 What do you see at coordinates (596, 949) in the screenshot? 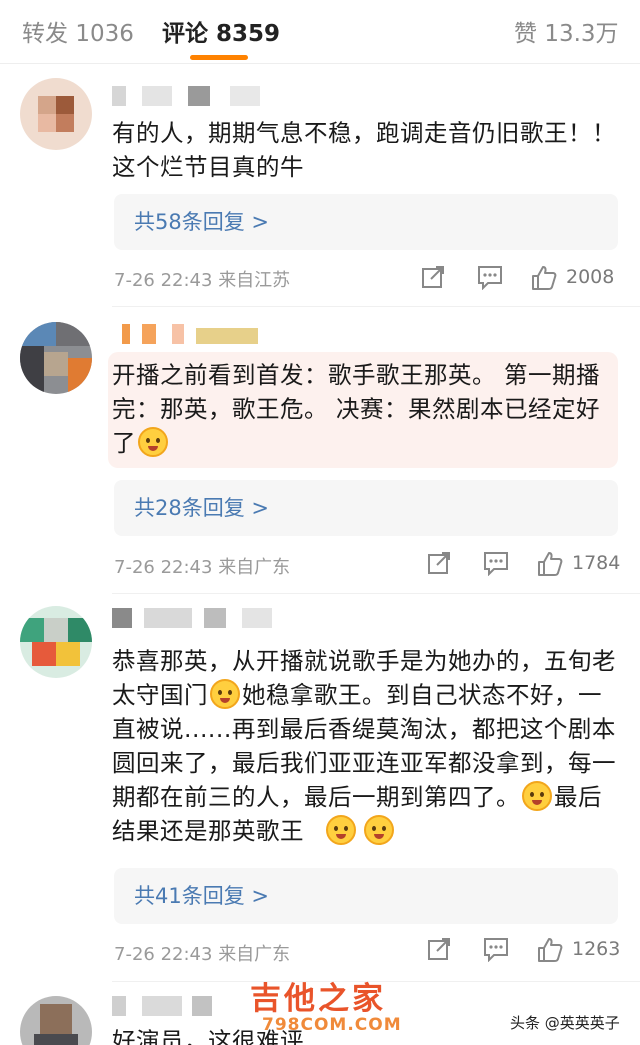
I see `like-count: 1263` at bounding box center [596, 949].